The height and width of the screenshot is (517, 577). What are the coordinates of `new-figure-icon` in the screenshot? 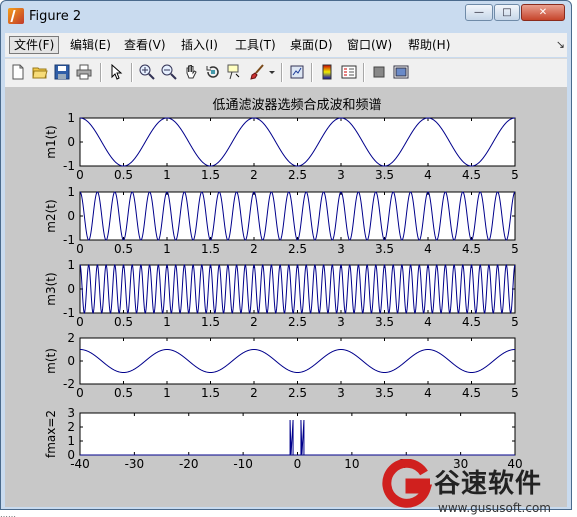 It's located at (18, 72).